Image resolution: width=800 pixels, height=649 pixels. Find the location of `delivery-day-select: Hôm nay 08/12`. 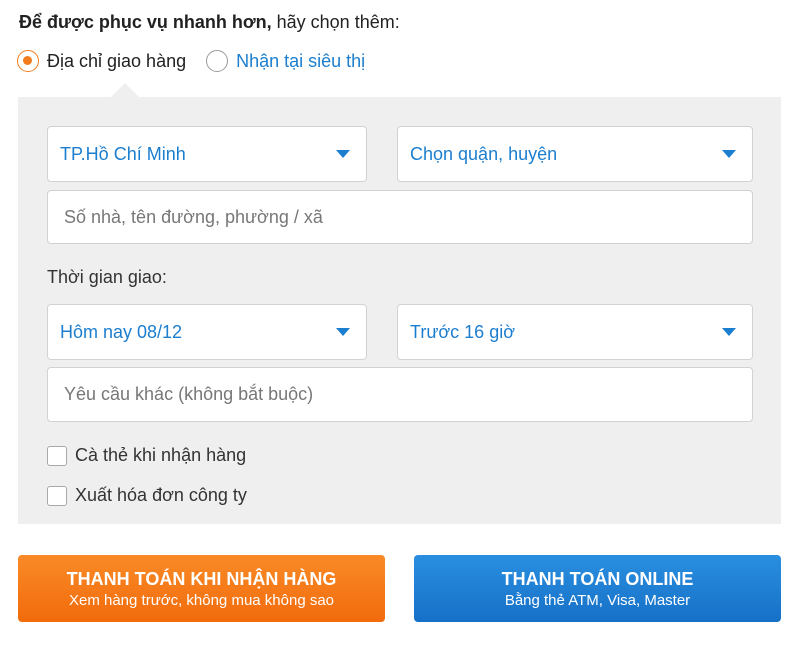

delivery-day-select: Hôm nay 08/12 is located at coordinates (207, 332).